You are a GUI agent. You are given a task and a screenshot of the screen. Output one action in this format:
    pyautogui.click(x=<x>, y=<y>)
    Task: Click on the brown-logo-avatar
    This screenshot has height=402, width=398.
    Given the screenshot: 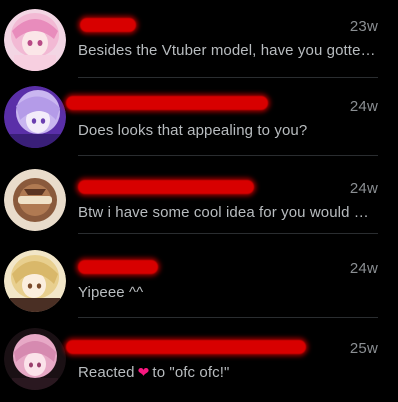 What is the action you would take?
    pyautogui.click(x=35, y=200)
    